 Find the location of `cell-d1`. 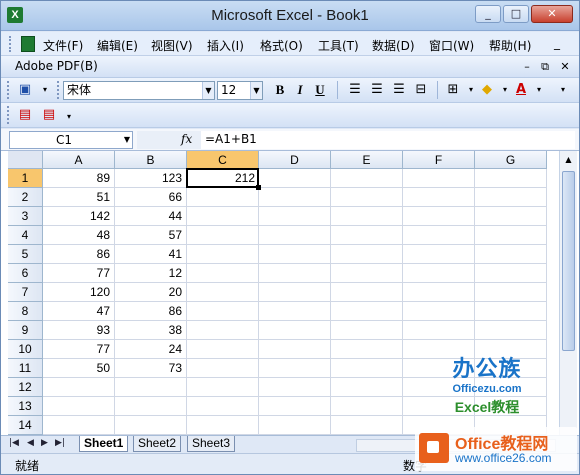

cell-d1 is located at coordinates (295, 178).